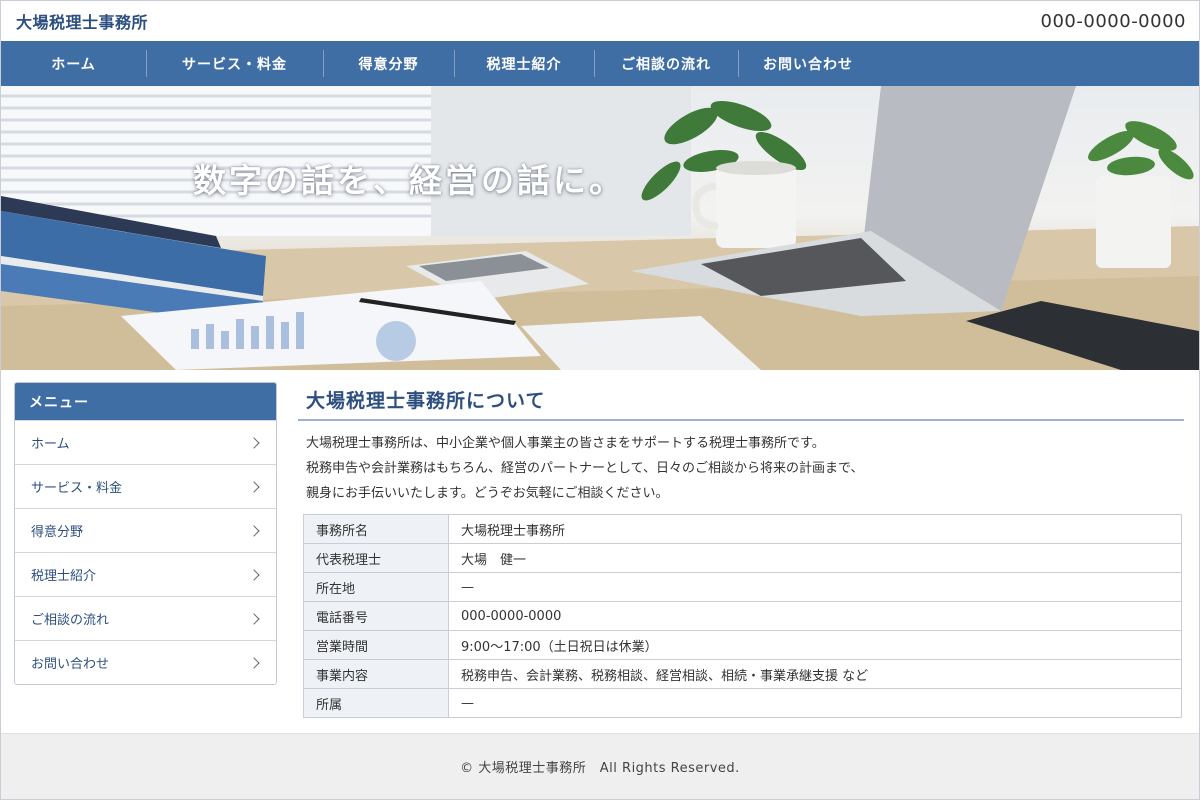  I want to click on row-label-representative: 代表税理士, so click(376, 558).